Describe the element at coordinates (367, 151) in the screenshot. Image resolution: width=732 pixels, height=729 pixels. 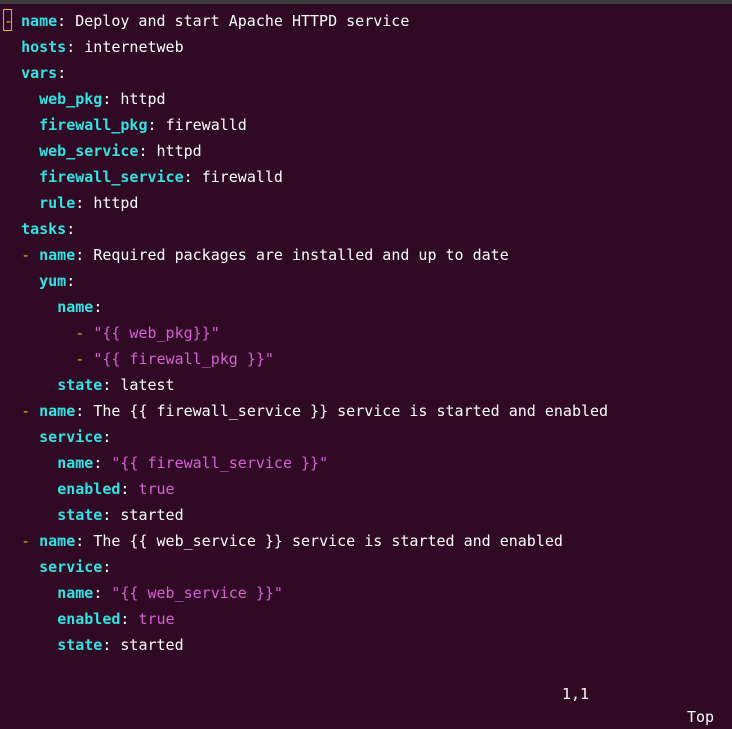
I see `code-line: web_service: httpd` at that location.